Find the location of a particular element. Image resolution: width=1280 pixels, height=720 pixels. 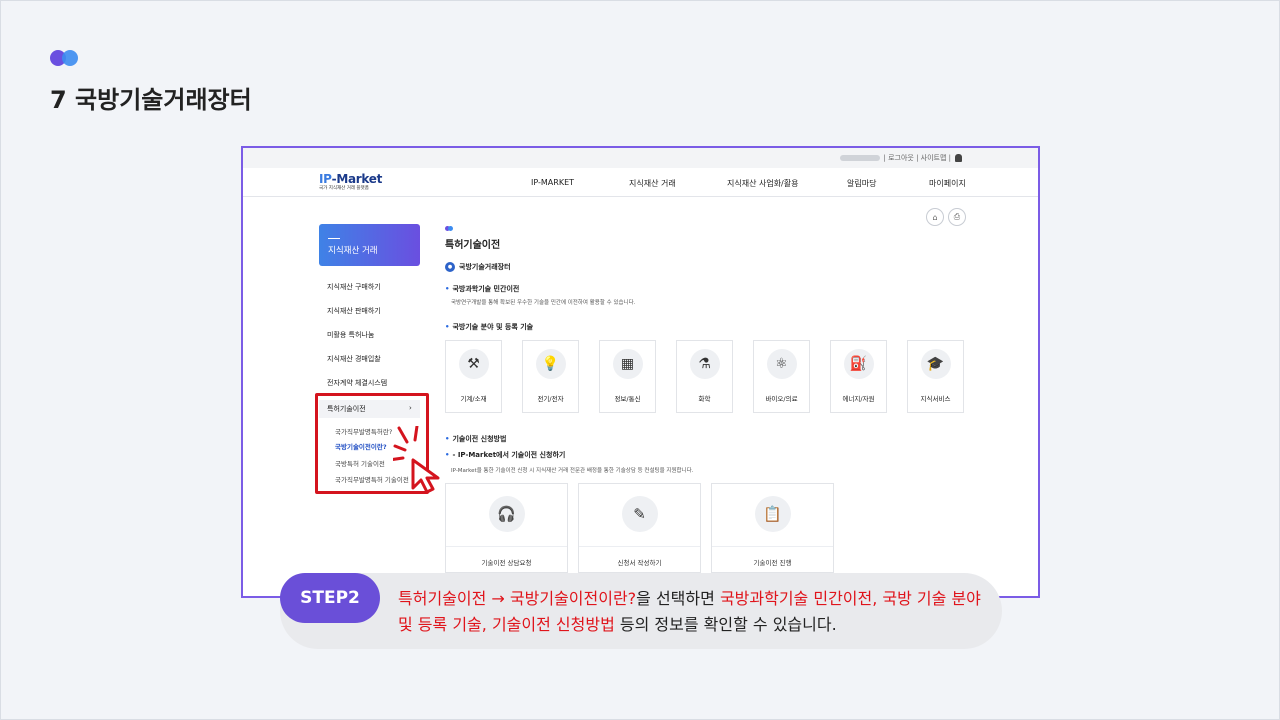

apply-step-tiles: 🎧 기술이전 상담요청 ✎ 신청서 작성하기 📋 기술이전 진행 is located at coordinates (639, 528).